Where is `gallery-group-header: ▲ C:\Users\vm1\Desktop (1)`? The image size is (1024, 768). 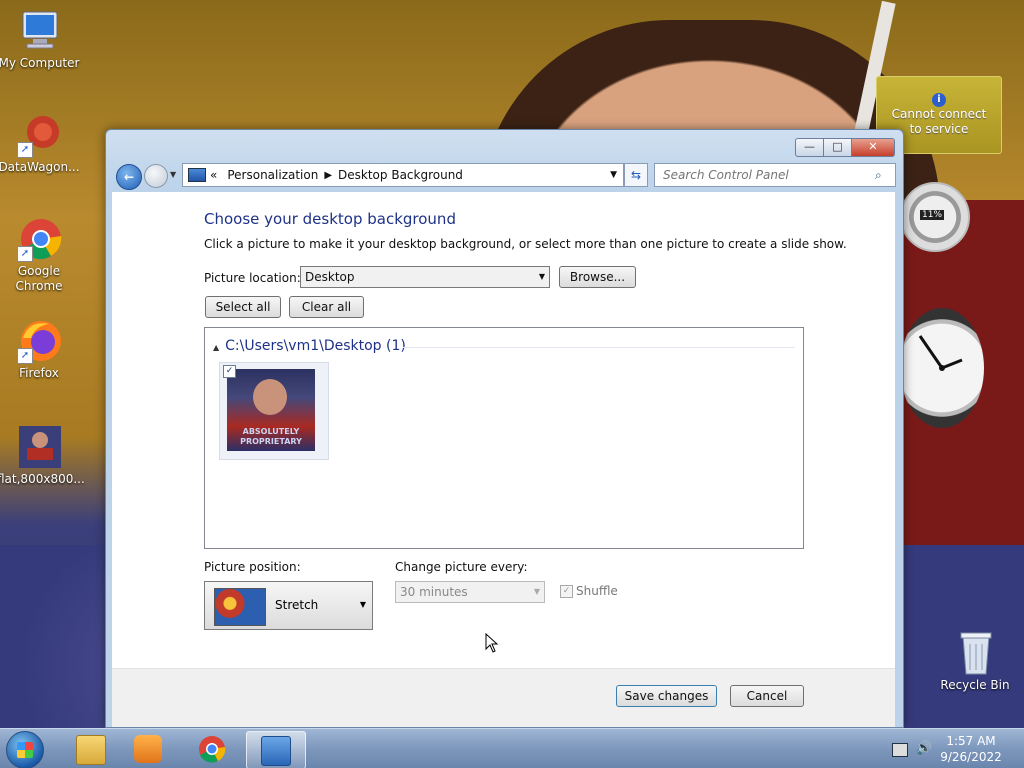
gallery-group-header: ▲ C:\Users\vm1\Desktop (1) is located at coordinates (309, 346).